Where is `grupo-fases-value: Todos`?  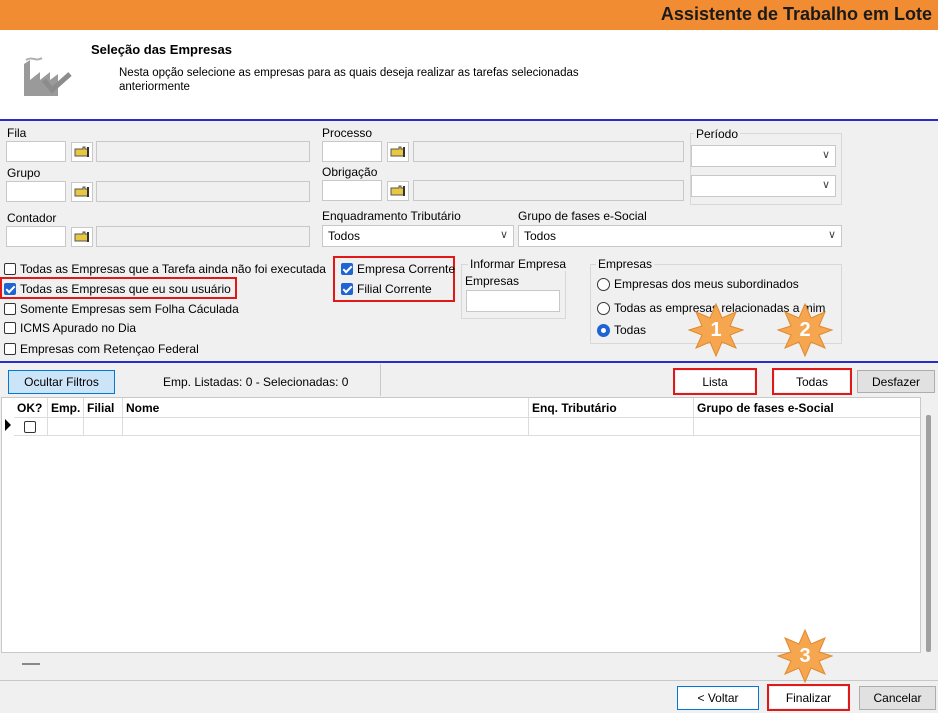
grupo-fases-value: Todos is located at coordinates (540, 236).